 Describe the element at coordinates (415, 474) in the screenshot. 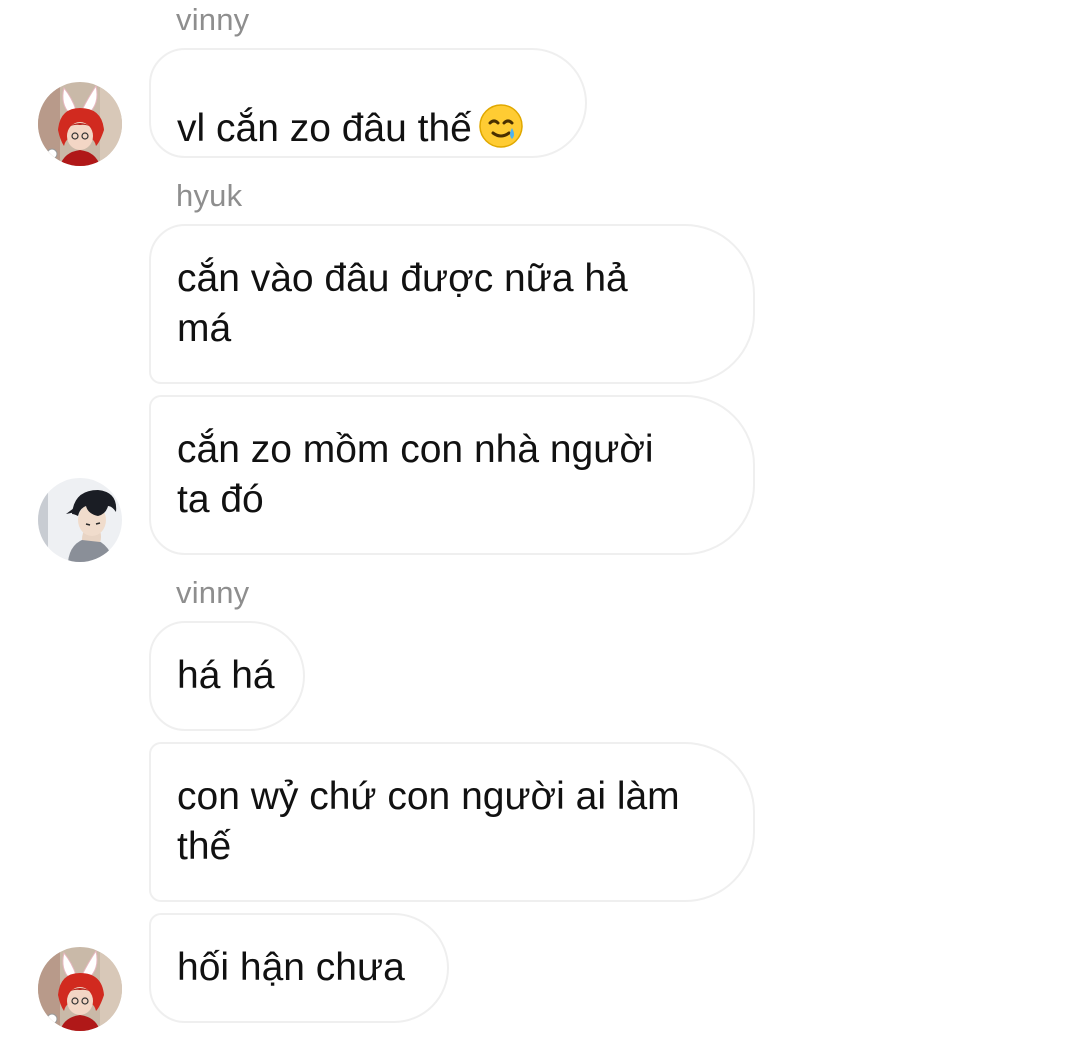

I see `message-text: cắn zo mồm con nhà người ta đó` at that location.